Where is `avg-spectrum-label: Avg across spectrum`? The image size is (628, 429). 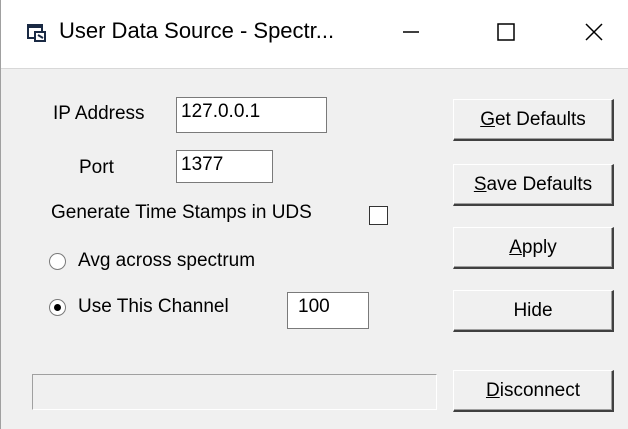 avg-spectrum-label: Avg across spectrum is located at coordinates (166, 261).